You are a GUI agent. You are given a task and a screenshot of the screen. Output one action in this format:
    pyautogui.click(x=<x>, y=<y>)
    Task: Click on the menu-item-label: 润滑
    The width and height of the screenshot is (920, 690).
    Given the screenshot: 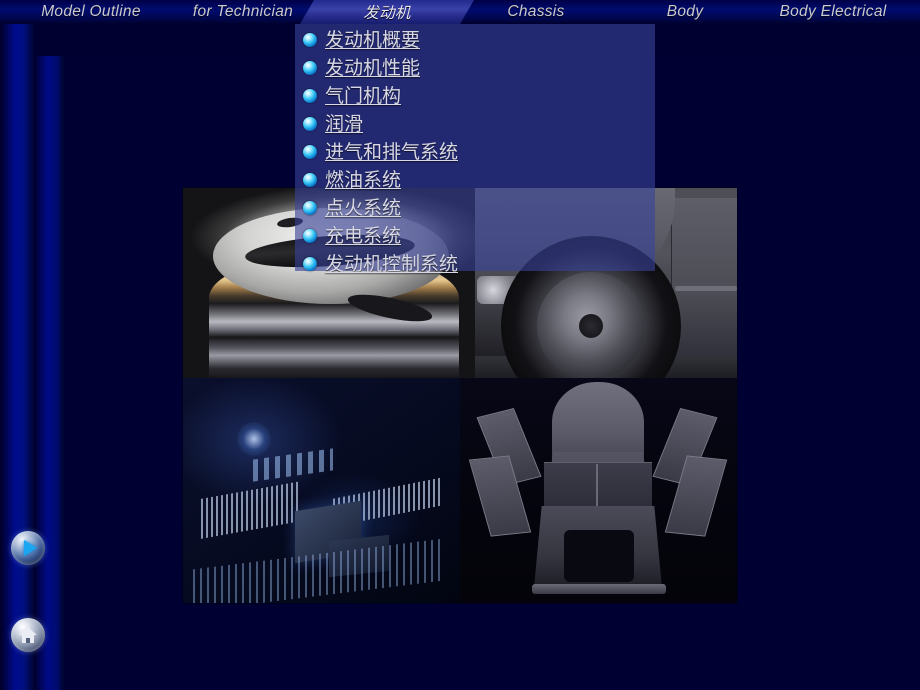 What is the action you would take?
    pyautogui.click(x=344, y=124)
    